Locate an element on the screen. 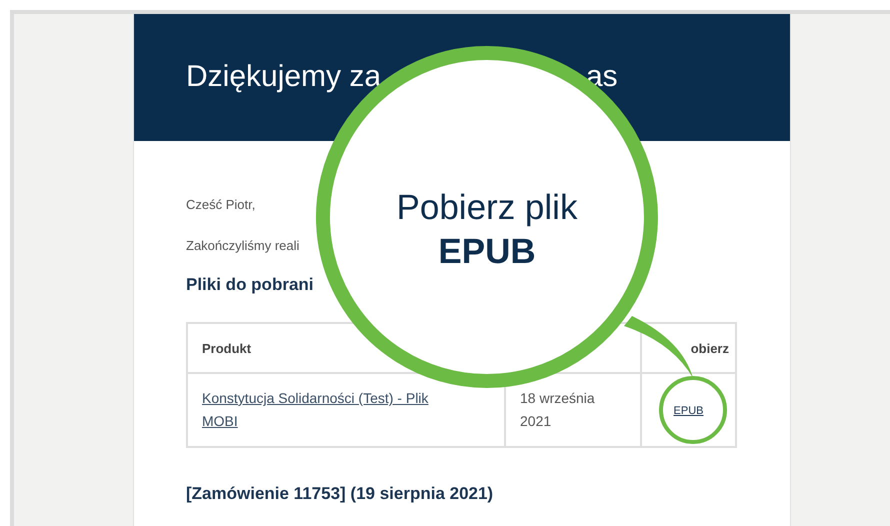  highlight-circle is located at coordinates (693, 410).